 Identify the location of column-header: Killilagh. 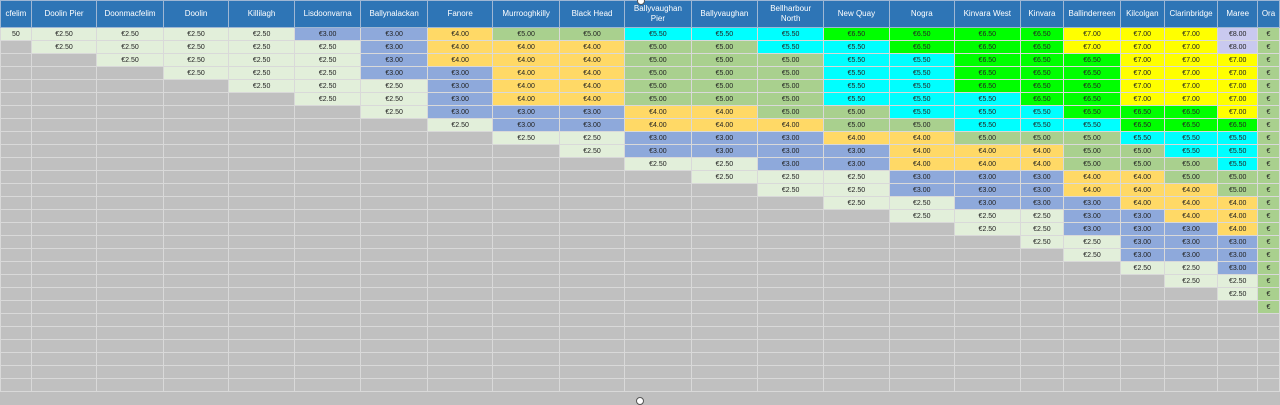
(261, 14).